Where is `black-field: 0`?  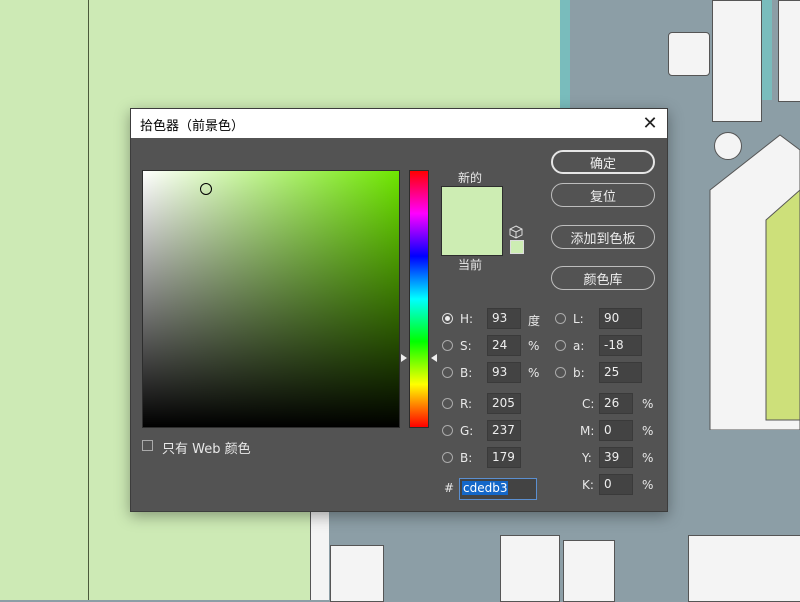
black-field: 0 is located at coordinates (616, 484).